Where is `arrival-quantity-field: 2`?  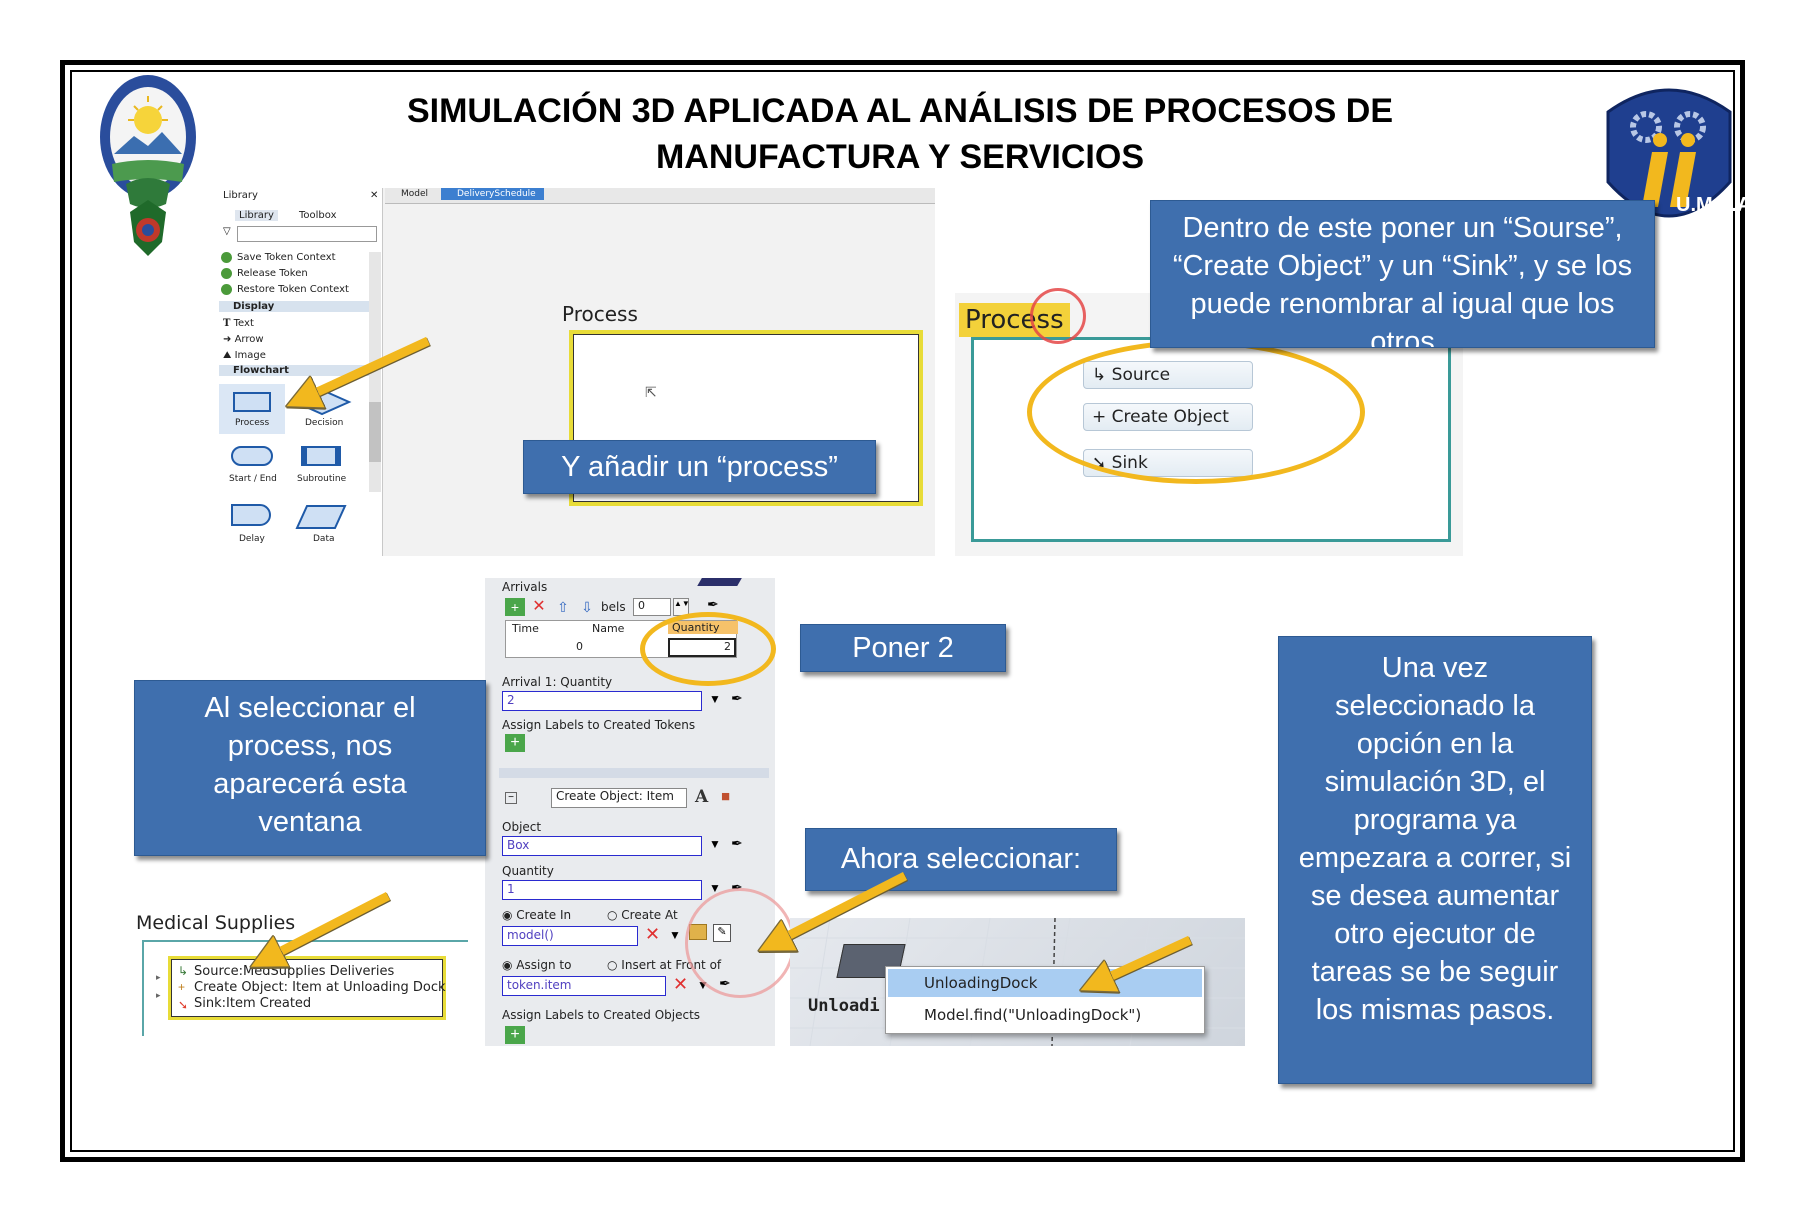 arrival-quantity-field: 2 is located at coordinates (602, 701).